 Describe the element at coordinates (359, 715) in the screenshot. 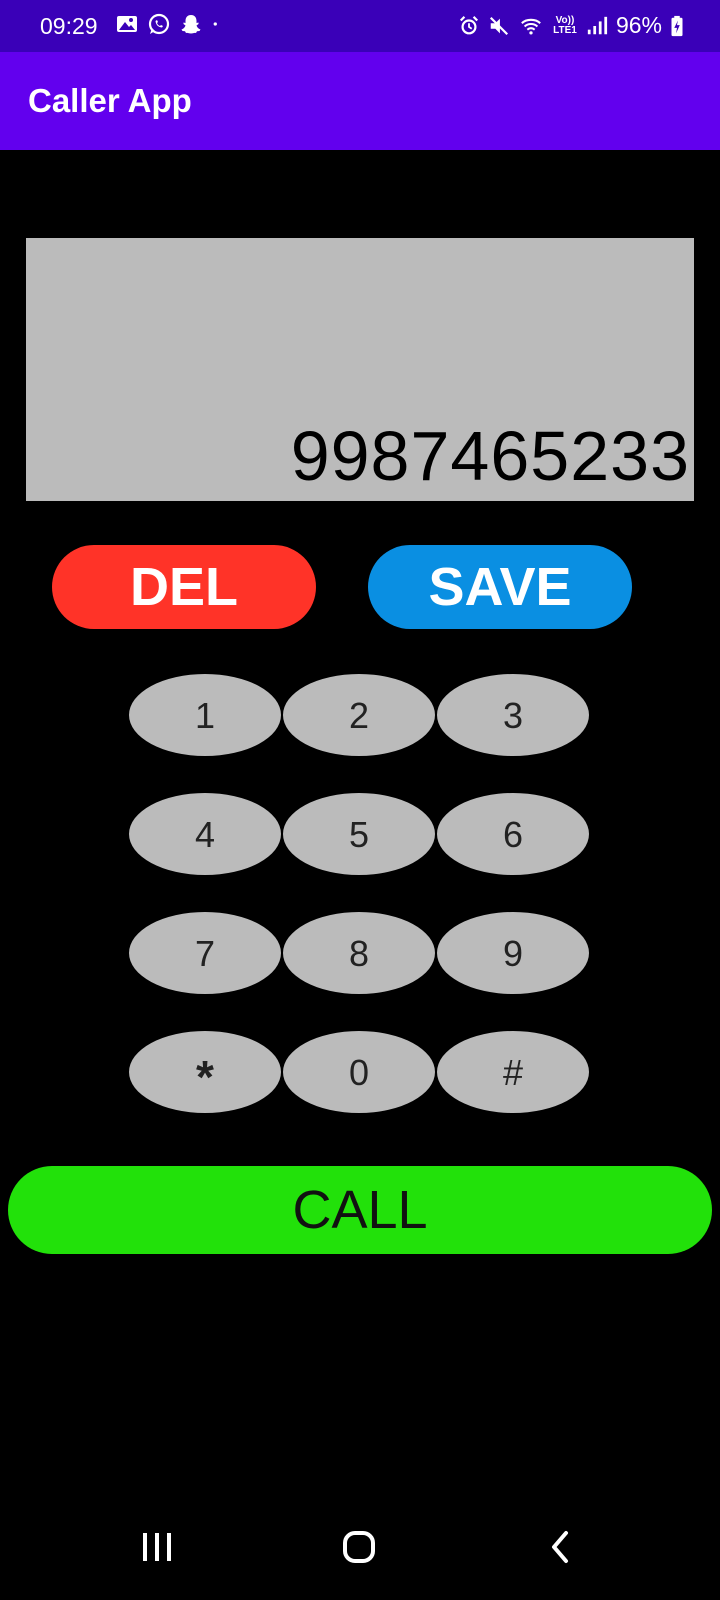

I see `key-2: 2` at that location.